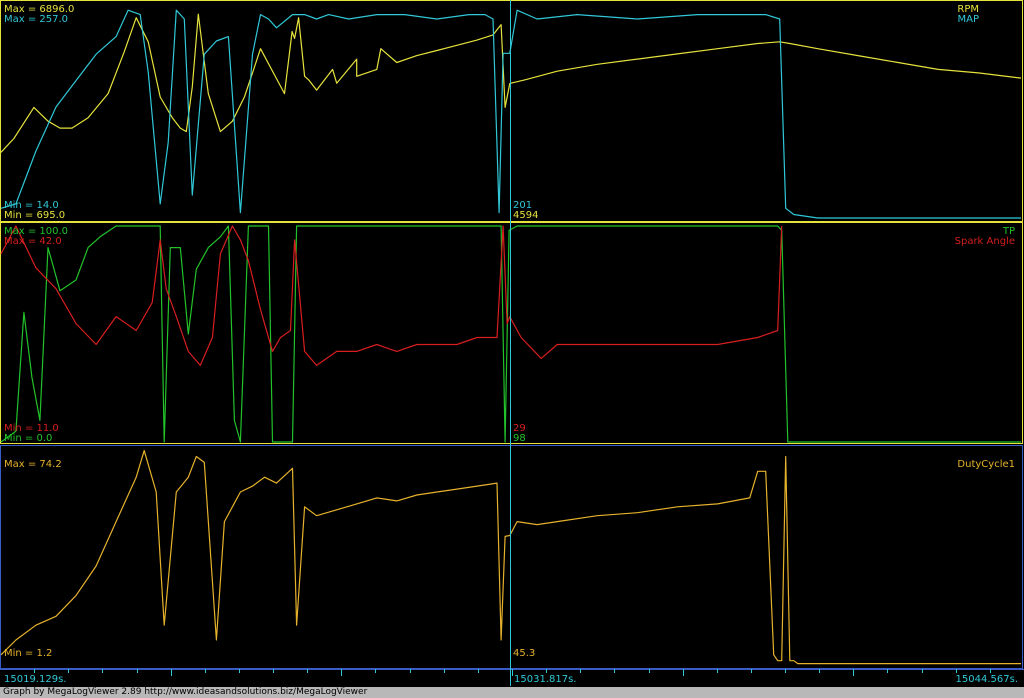 This screenshot has width=1024, height=698. I want to click on p2-name-spark: Spark Angle, so click(985, 241).